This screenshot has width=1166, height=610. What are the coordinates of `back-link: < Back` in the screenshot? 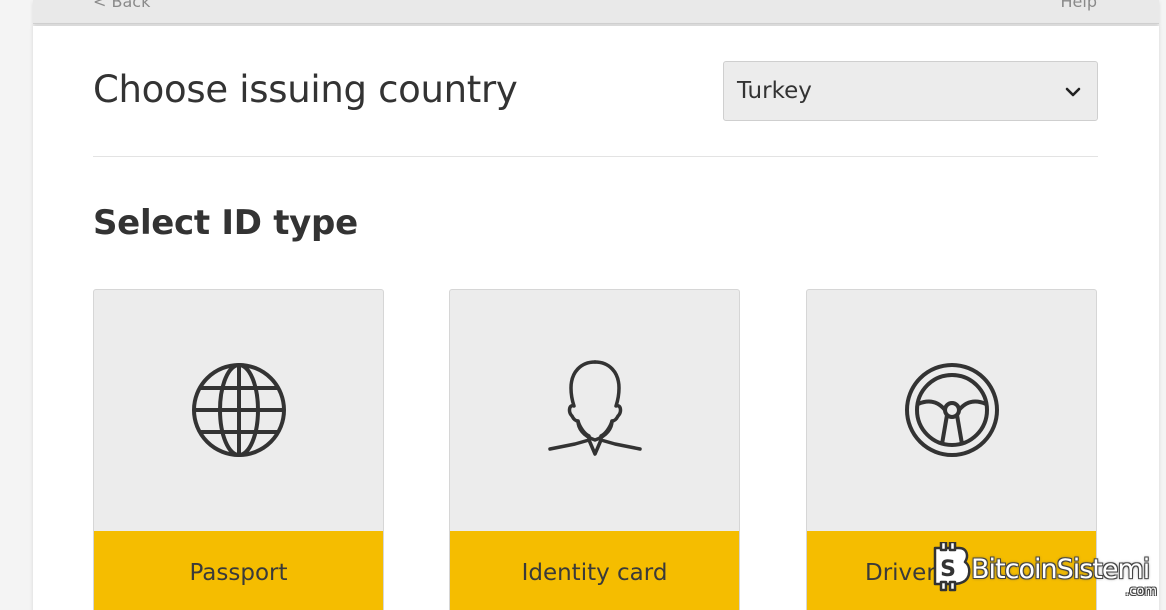 It's located at (121, 5).